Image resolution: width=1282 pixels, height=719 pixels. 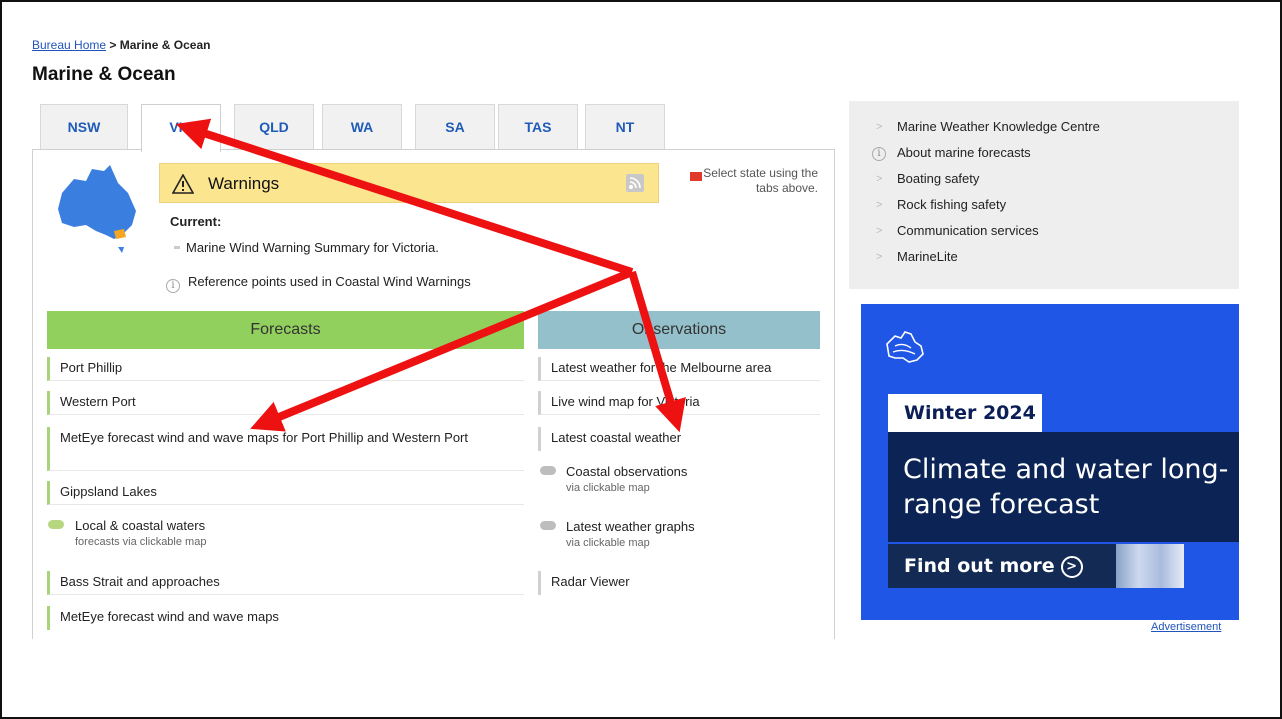 What do you see at coordinates (927, 256) in the screenshot?
I see `sidebar-link-marinelite: MarineLite` at bounding box center [927, 256].